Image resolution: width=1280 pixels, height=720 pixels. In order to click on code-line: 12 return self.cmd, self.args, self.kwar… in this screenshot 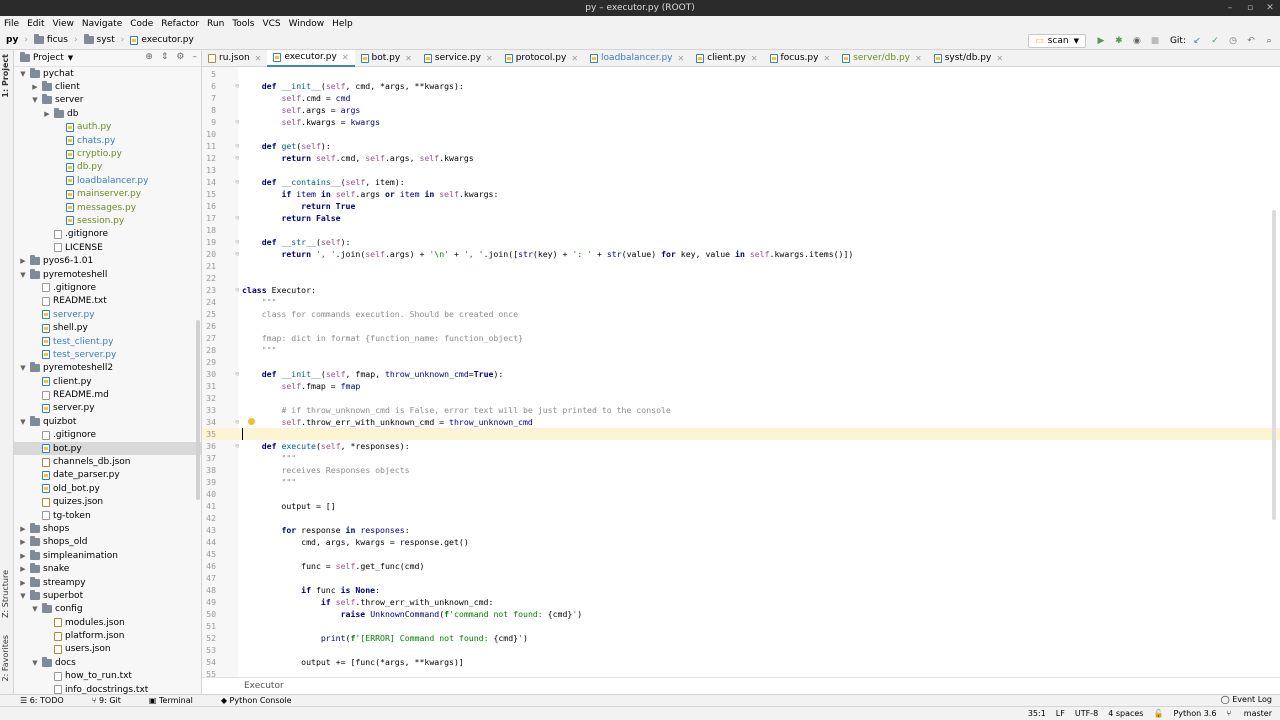, I will do `click(741, 158)`.